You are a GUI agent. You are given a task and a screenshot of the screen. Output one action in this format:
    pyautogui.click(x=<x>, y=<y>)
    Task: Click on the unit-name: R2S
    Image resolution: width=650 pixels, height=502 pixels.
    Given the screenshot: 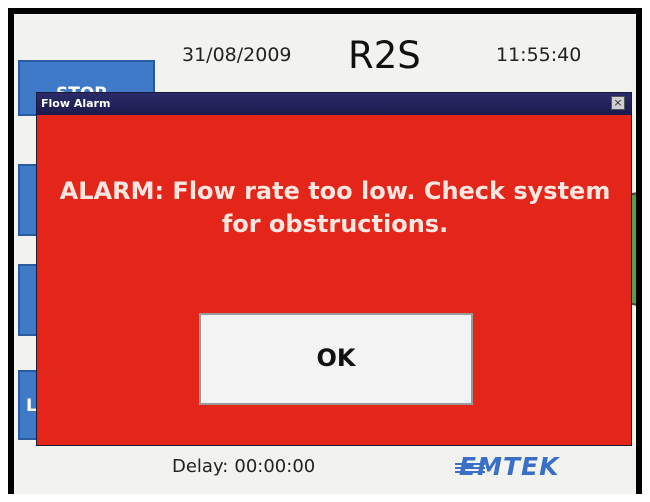 What is the action you would take?
    pyautogui.click(x=384, y=55)
    